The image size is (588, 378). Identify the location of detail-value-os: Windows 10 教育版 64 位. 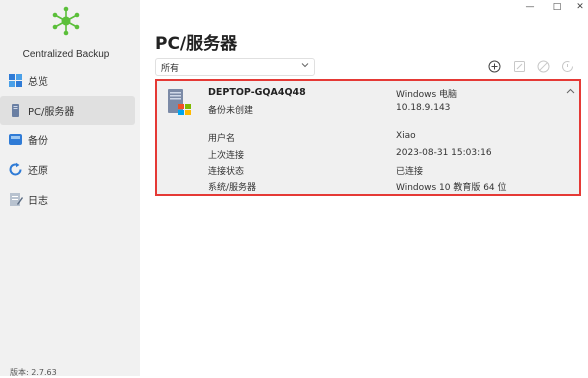
(451, 188).